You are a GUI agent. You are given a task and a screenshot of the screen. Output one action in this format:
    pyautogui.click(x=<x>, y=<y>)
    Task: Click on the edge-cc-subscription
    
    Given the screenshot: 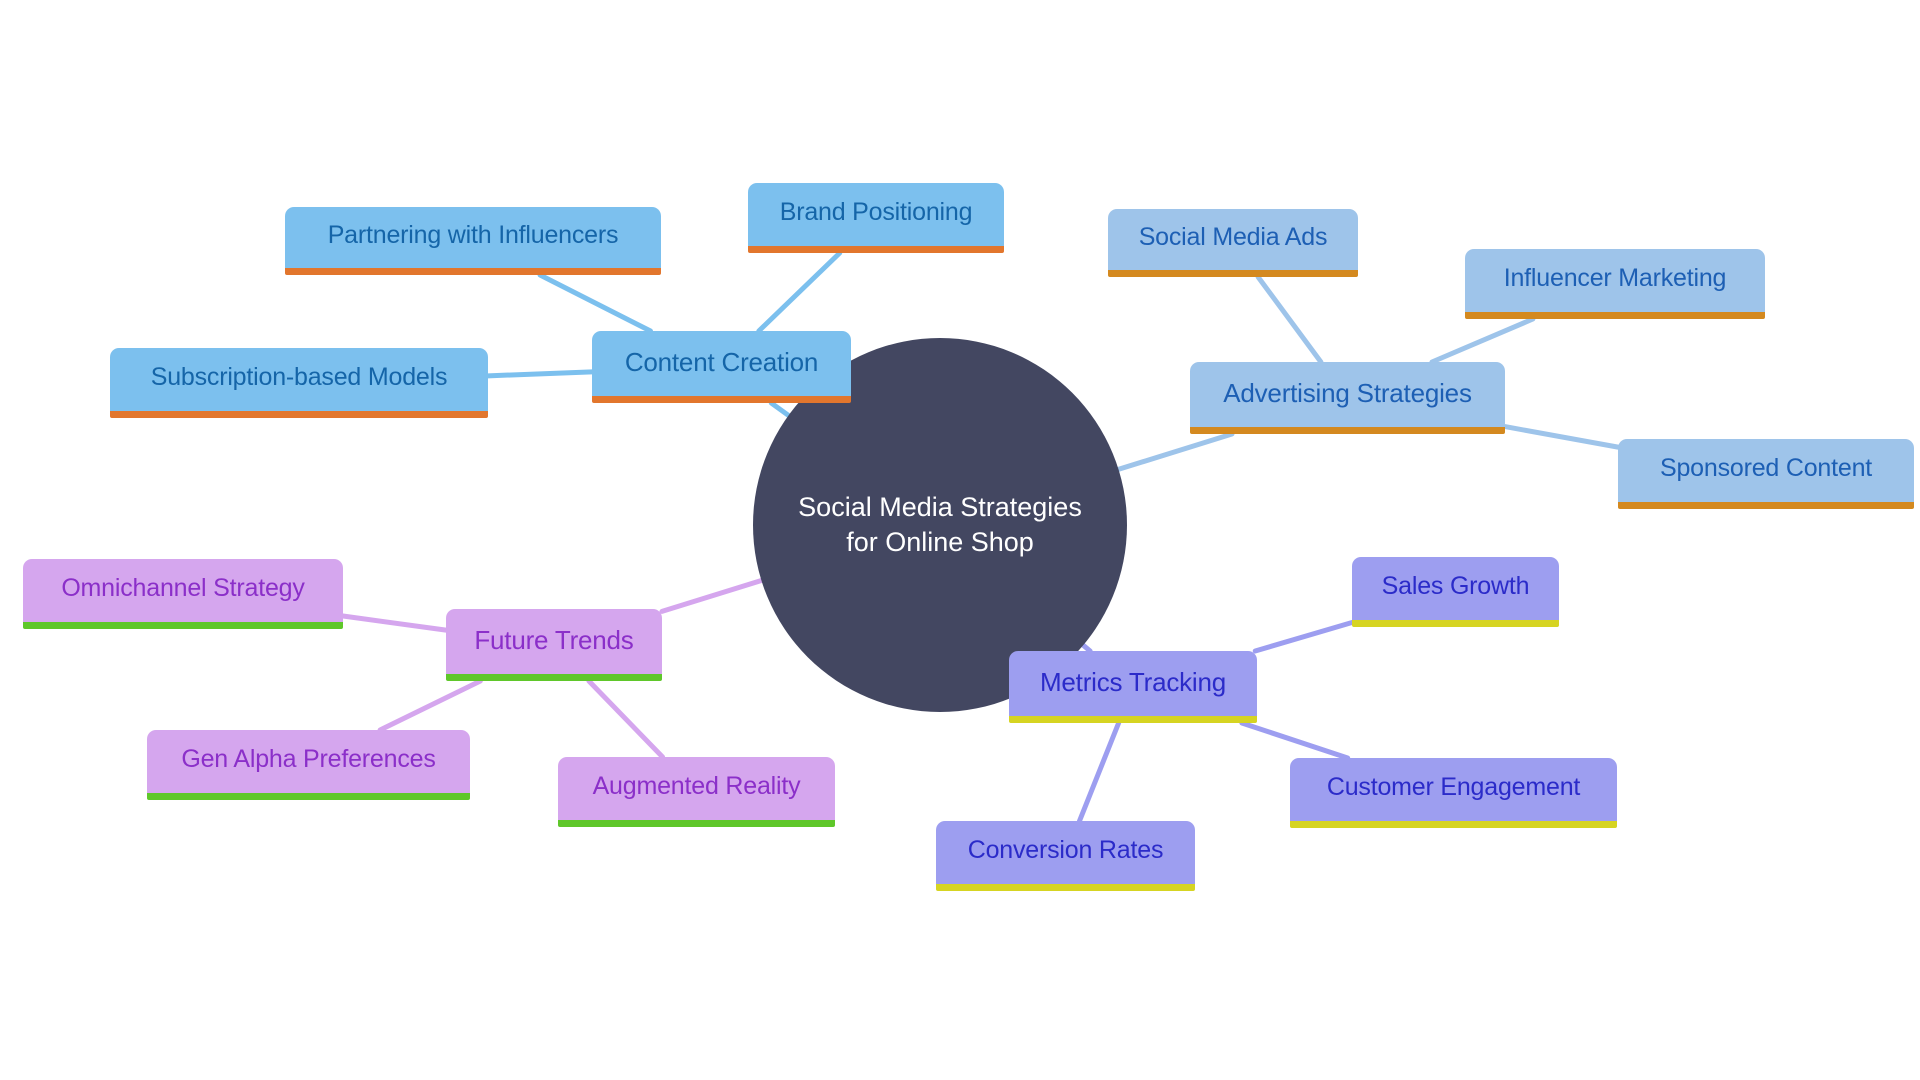 What is the action you would take?
    pyautogui.click(x=540, y=374)
    